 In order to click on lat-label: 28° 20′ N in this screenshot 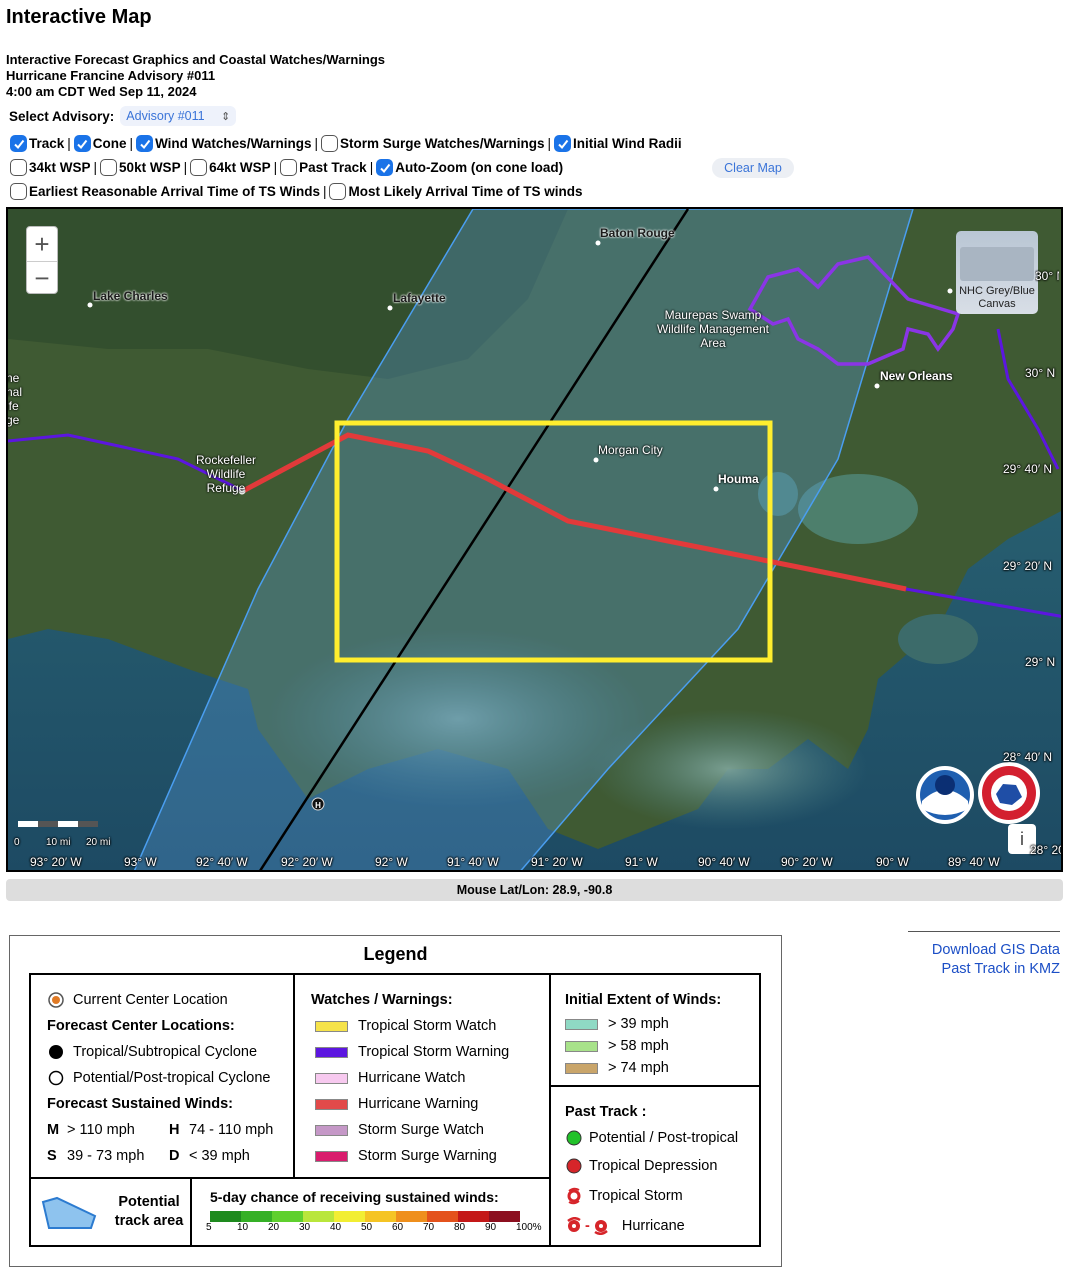, I will do `click(1045, 850)`.